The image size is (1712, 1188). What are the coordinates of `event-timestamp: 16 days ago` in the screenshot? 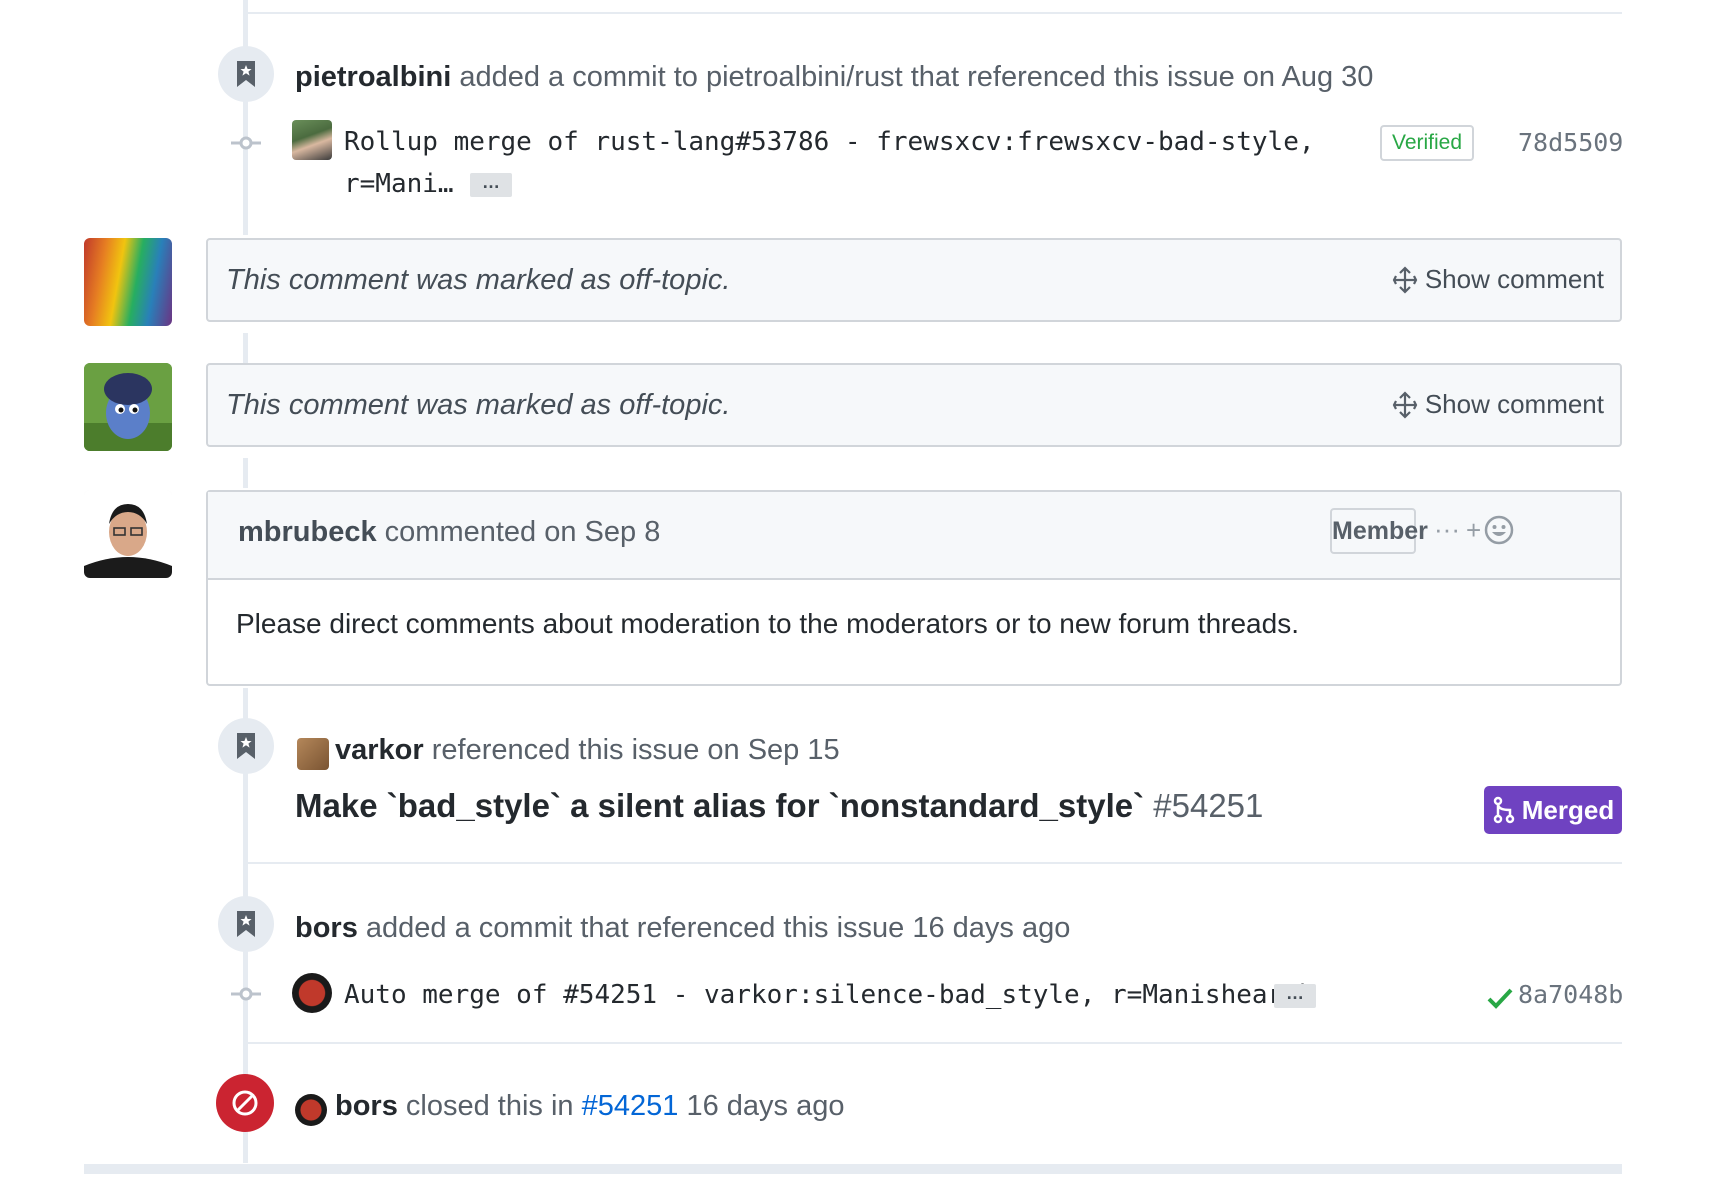 It's located at (765, 1106).